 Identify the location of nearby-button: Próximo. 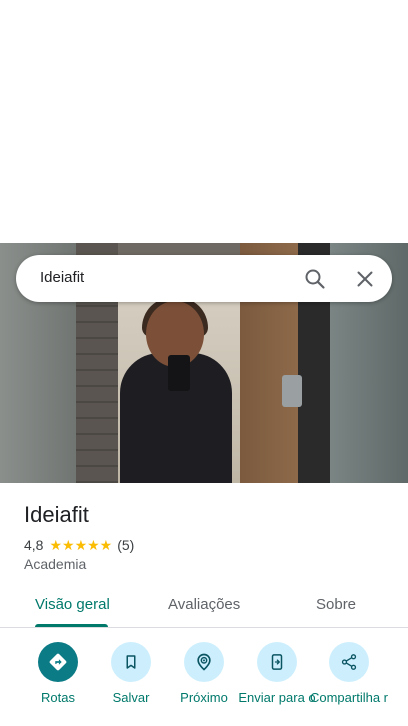
(204, 674).